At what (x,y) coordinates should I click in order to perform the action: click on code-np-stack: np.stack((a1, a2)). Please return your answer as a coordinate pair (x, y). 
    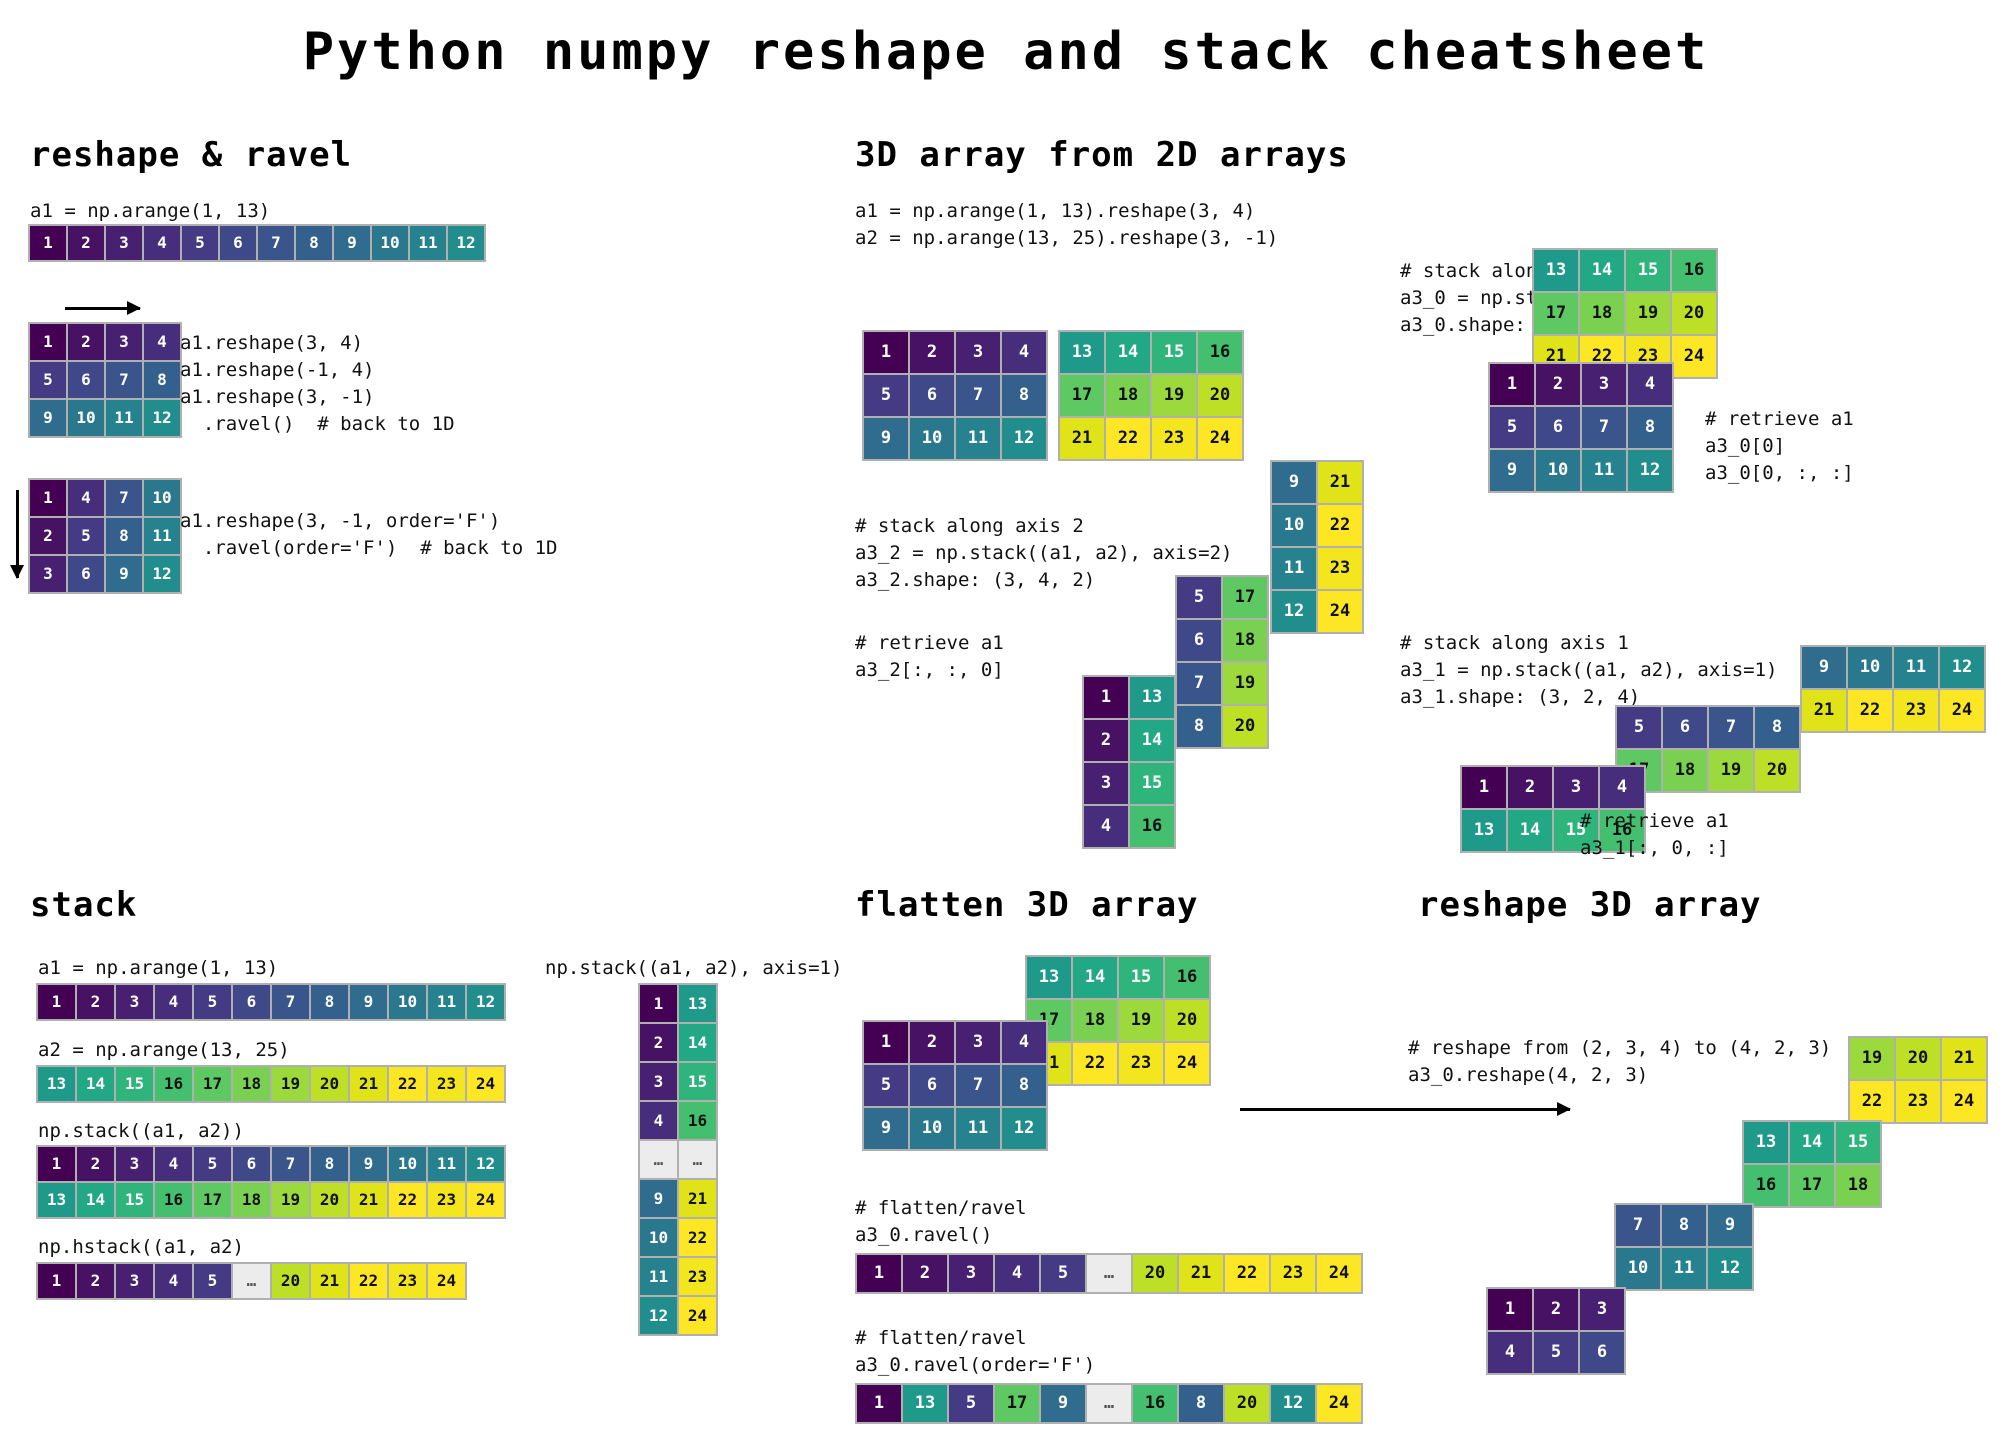
    Looking at the image, I should click on (141, 1131).